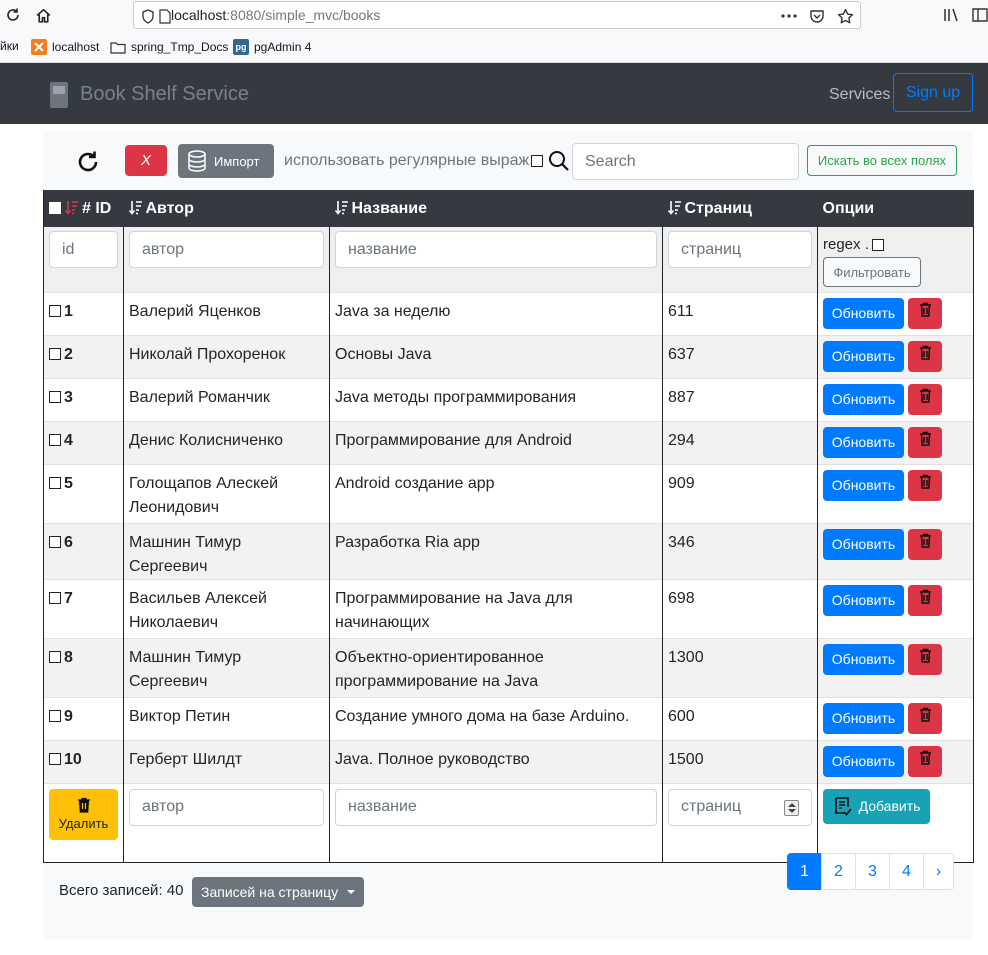 The image size is (988, 955). What do you see at coordinates (872, 272) in the screenshot?
I see `filter-button: Фильтровать` at bounding box center [872, 272].